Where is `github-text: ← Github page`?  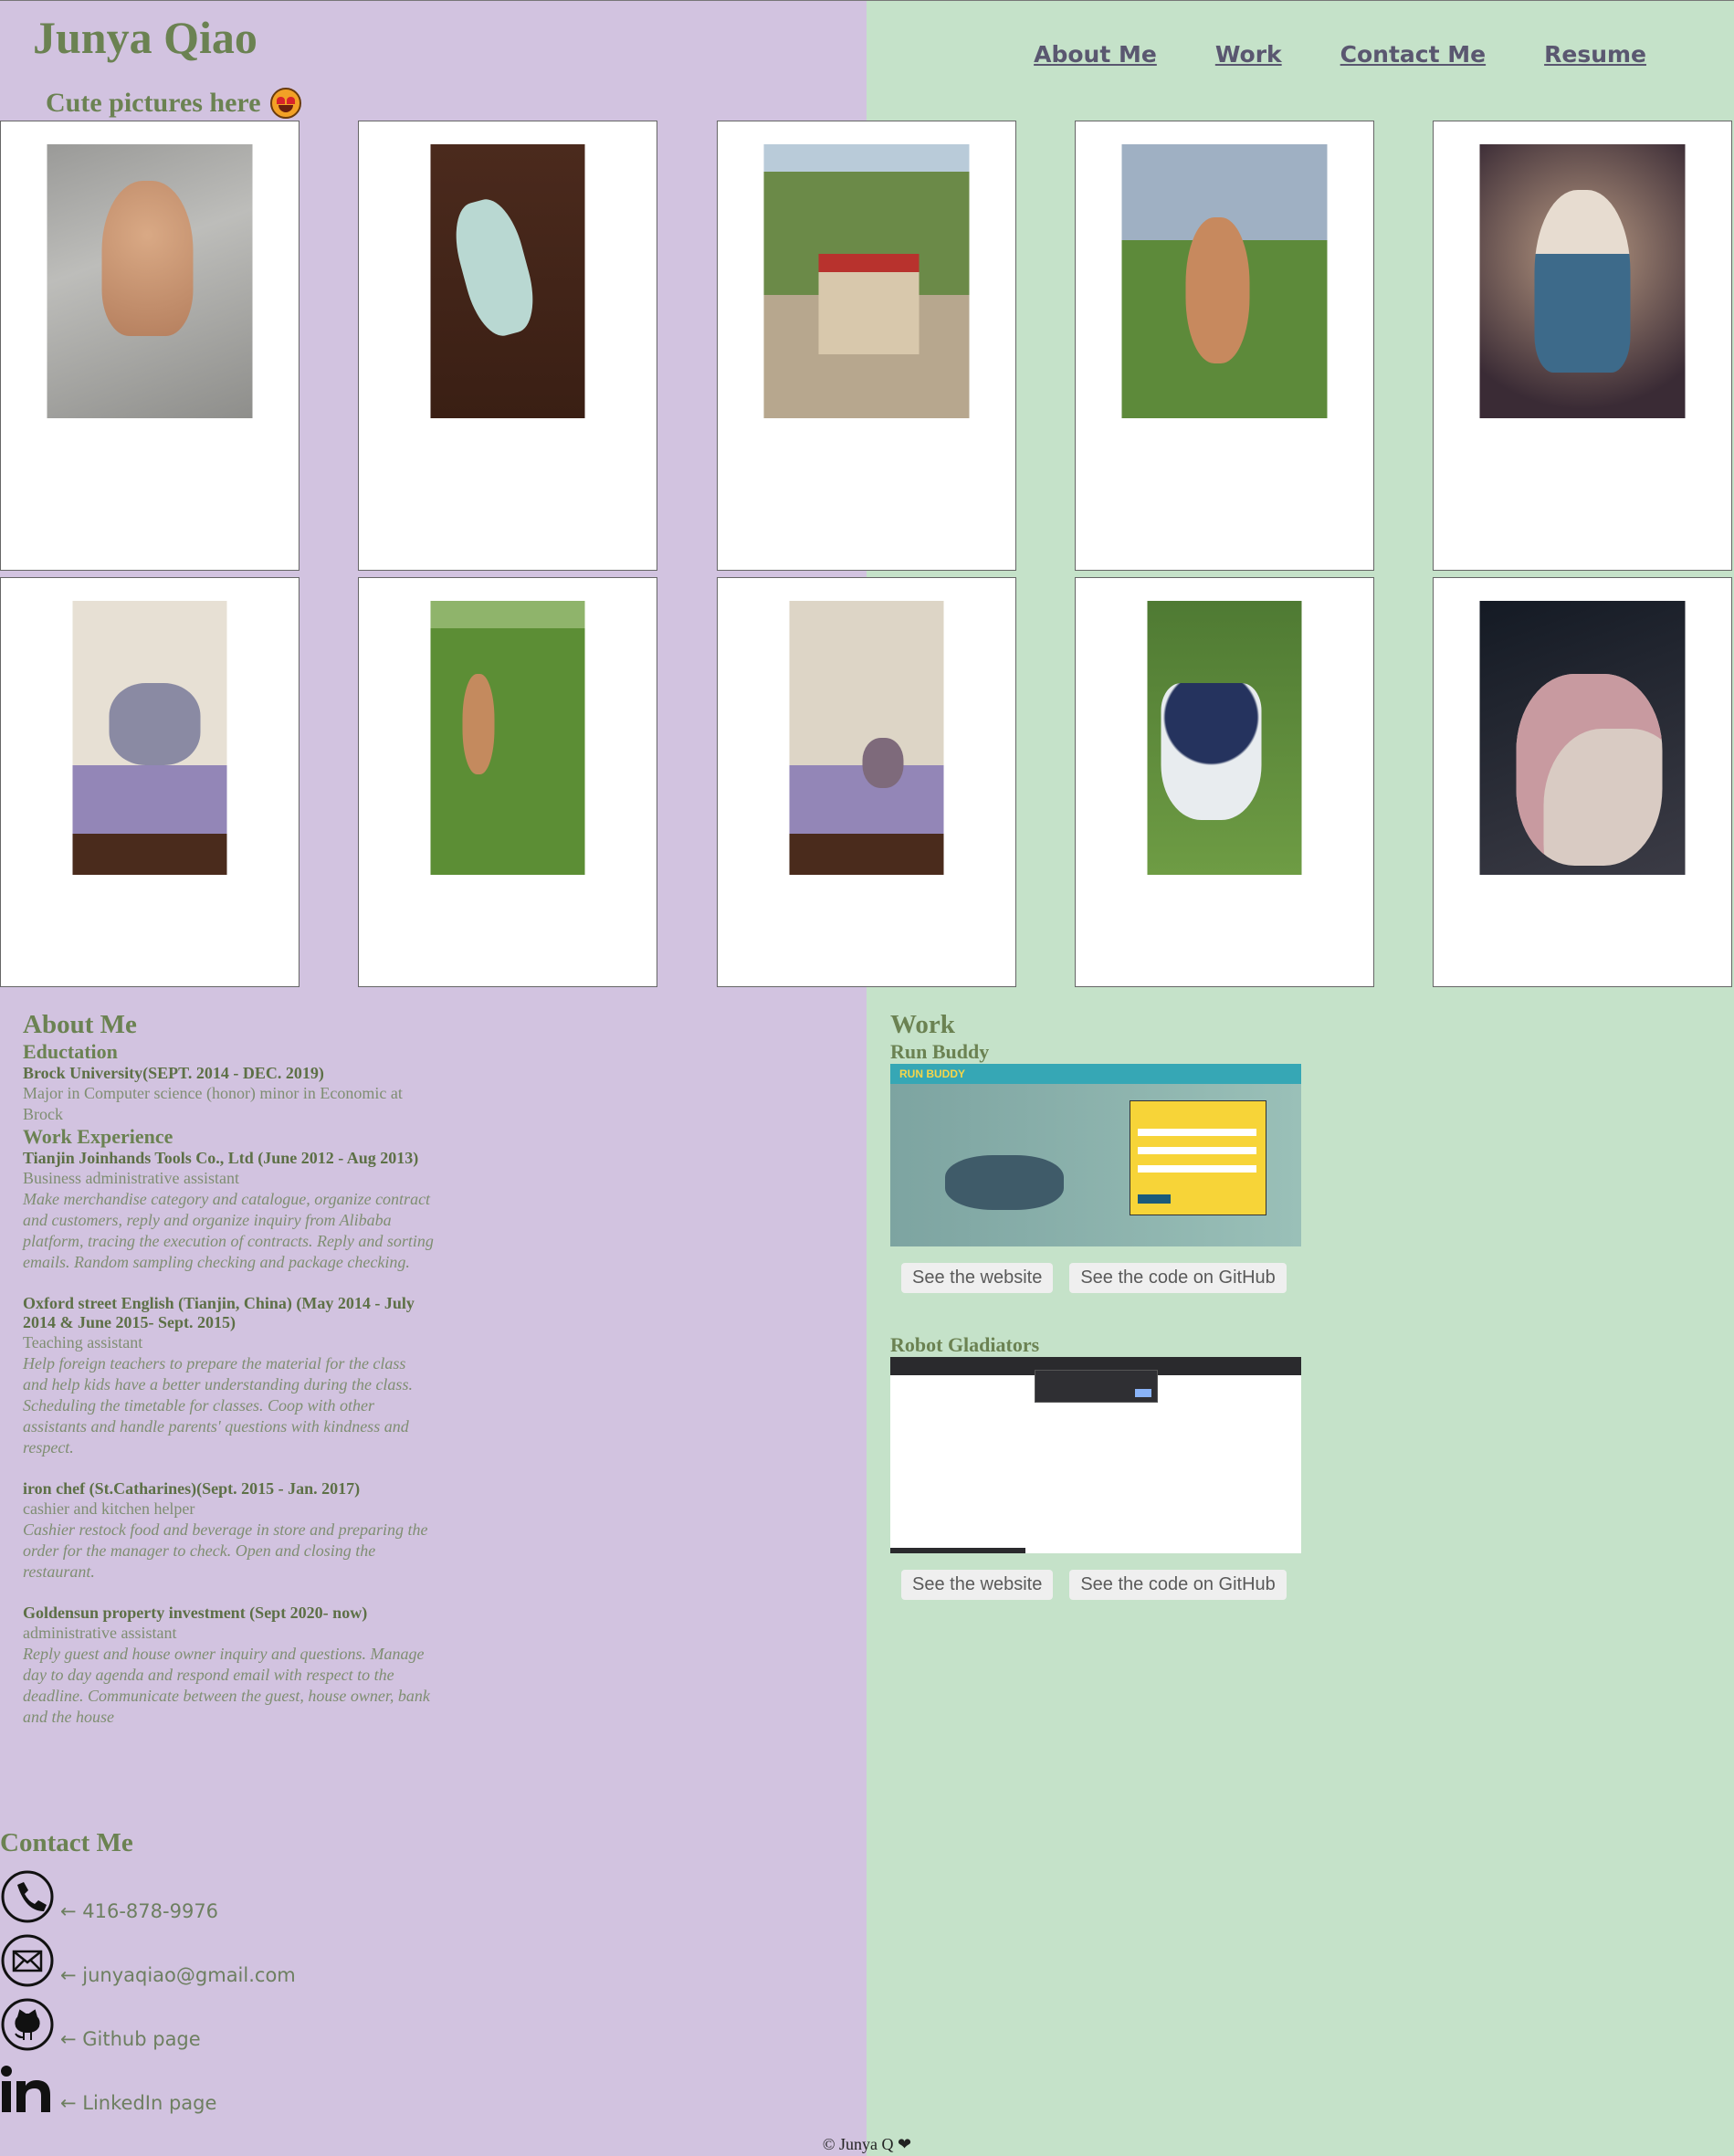
github-text: ← Github page is located at coordinates (130, 2039).